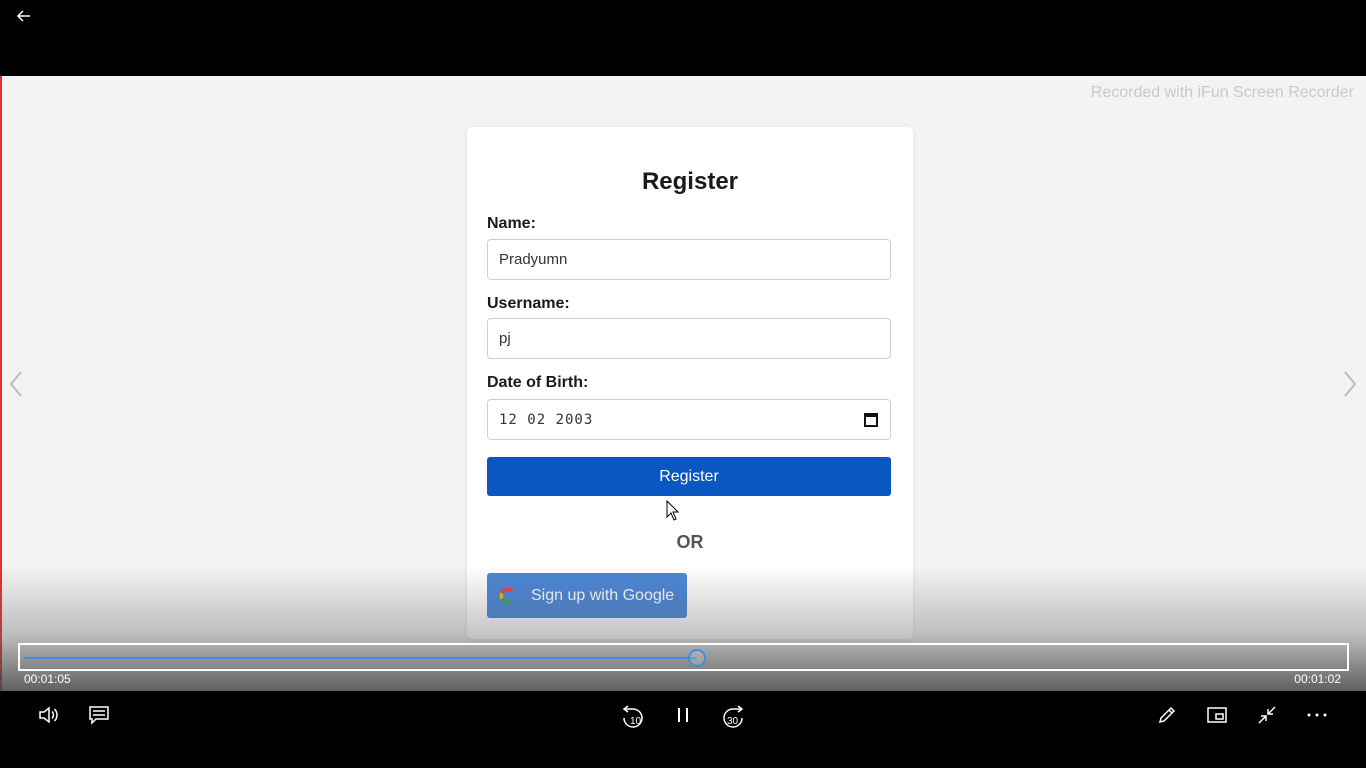 The width and height of the screenshot is (1366, 768). I want to click on mini-view-icon, so click(1217, 715).